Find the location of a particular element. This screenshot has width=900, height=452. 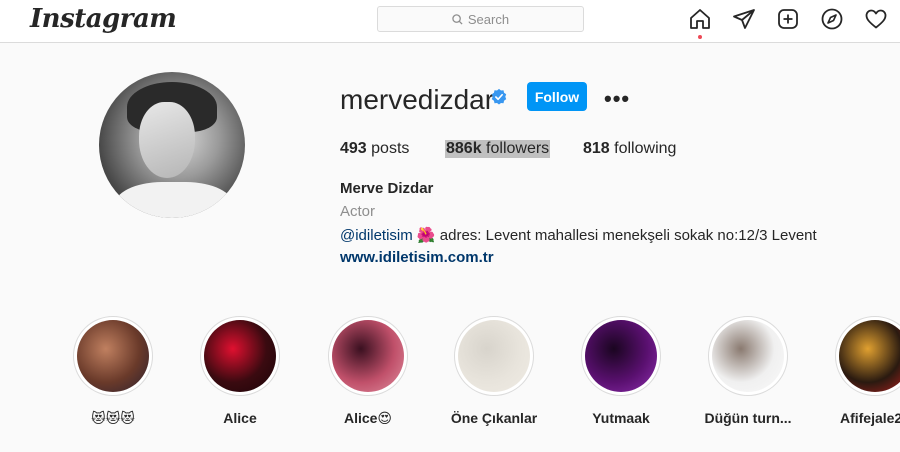

highlight-label: Afifejale20 is located at coordinates (869, 418).